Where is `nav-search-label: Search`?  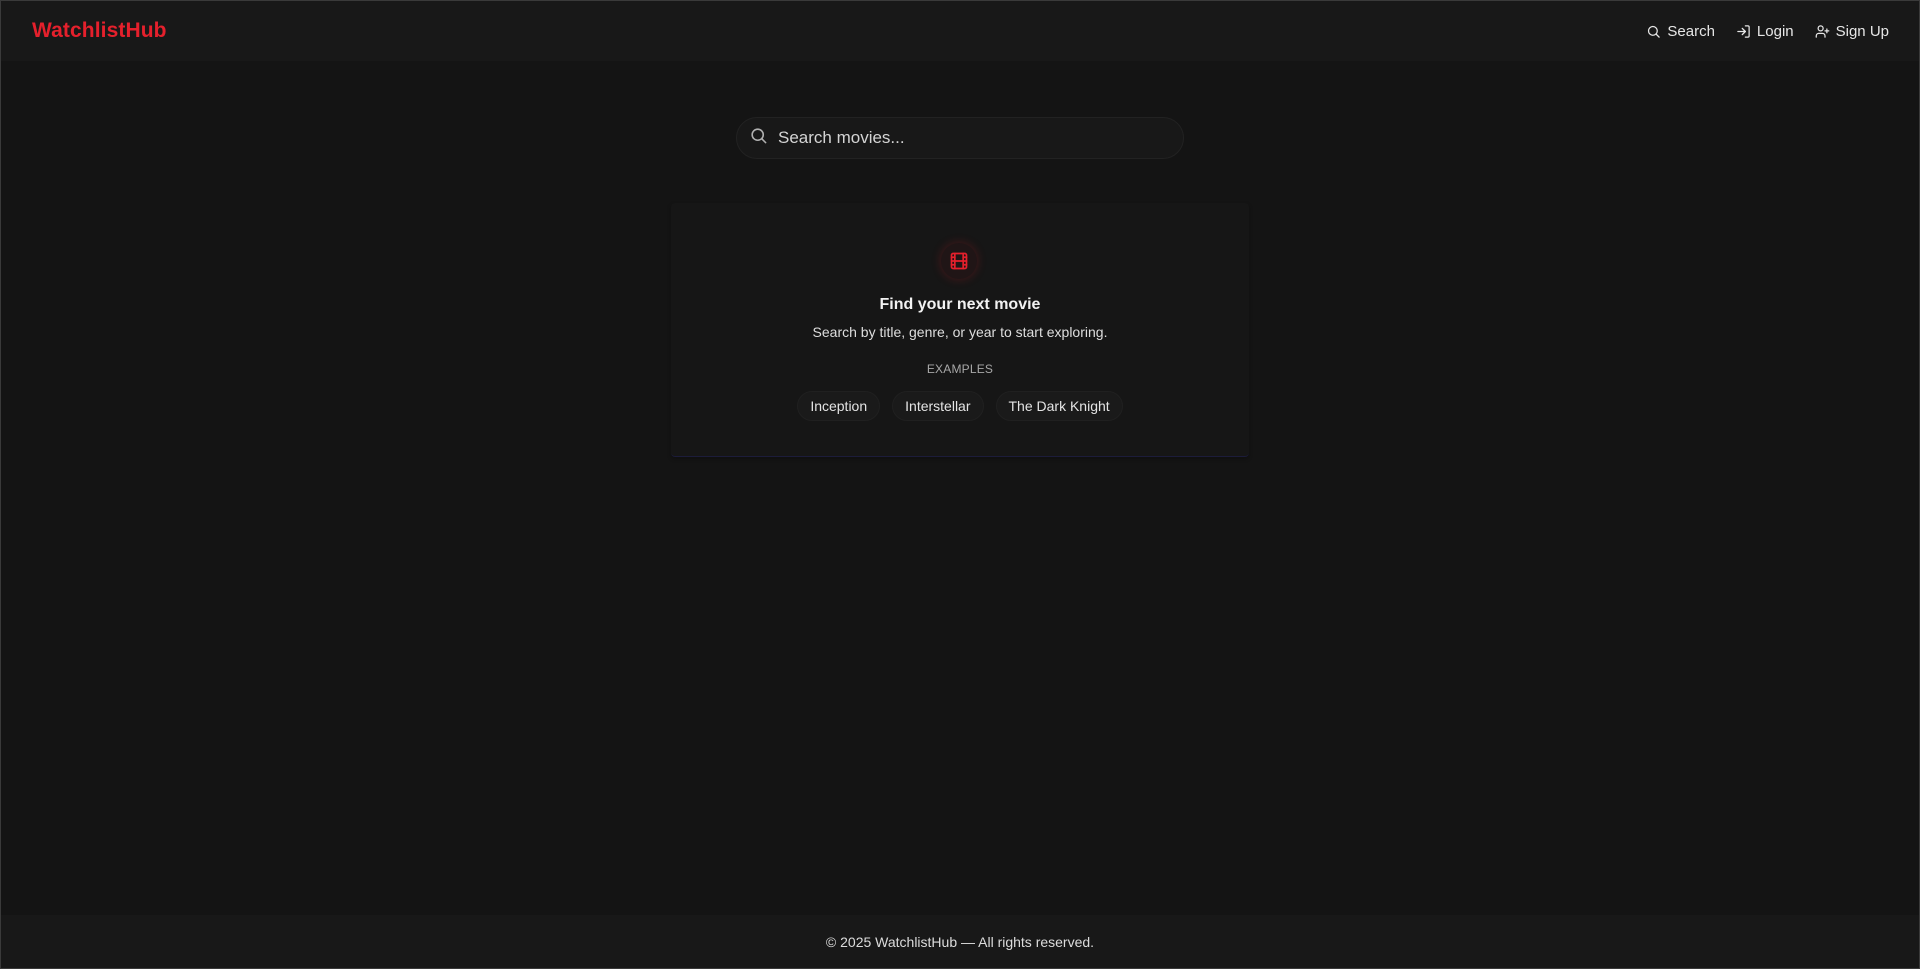
nav-search-label: Search is located at coordinates (1691, 31).